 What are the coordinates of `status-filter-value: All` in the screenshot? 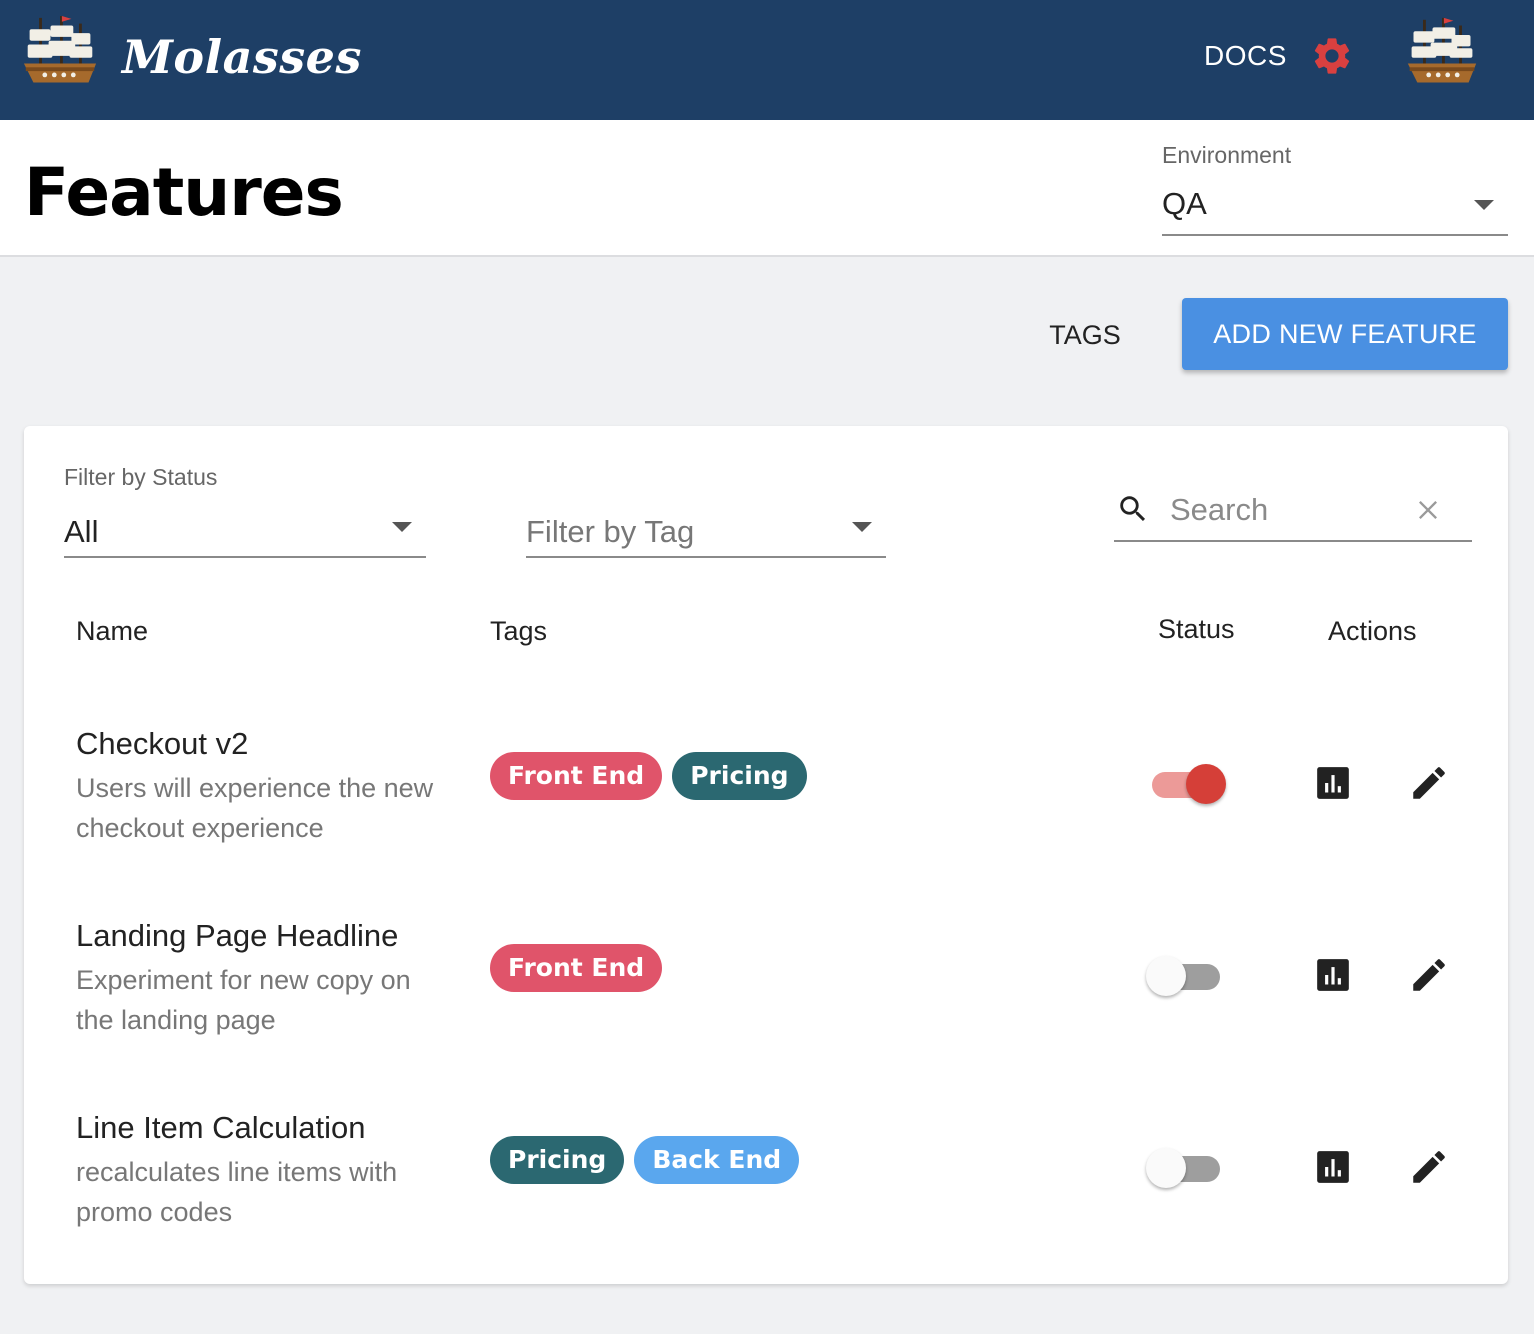 It's located at (81, 531).